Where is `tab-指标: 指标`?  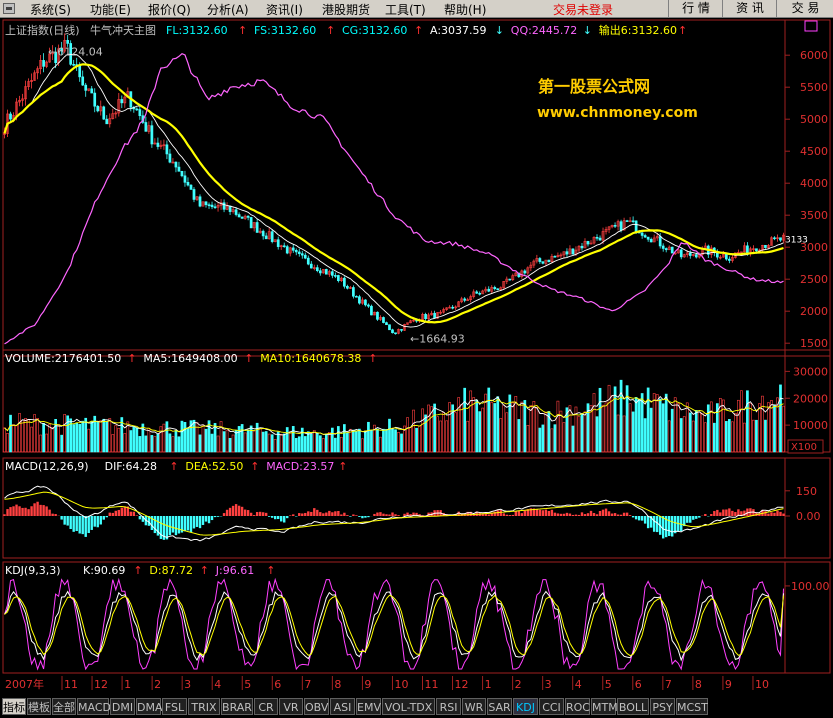 tab-指标: 指标 is located at coordinates (14, 706).